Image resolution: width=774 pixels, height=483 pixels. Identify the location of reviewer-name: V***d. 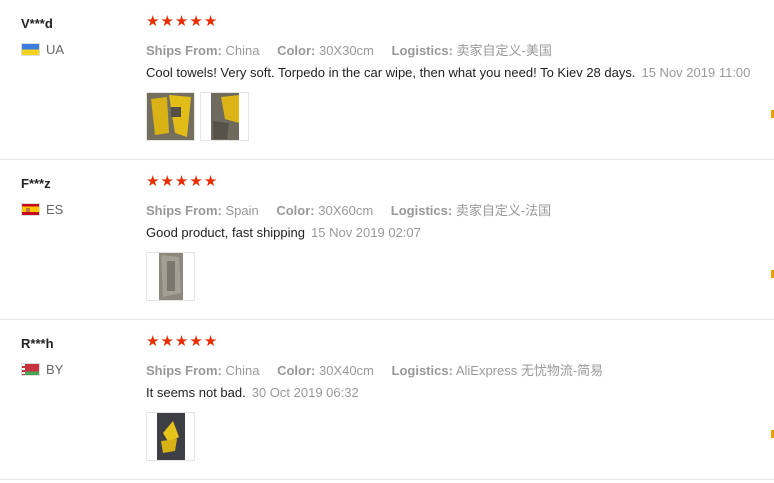
(37, 23).